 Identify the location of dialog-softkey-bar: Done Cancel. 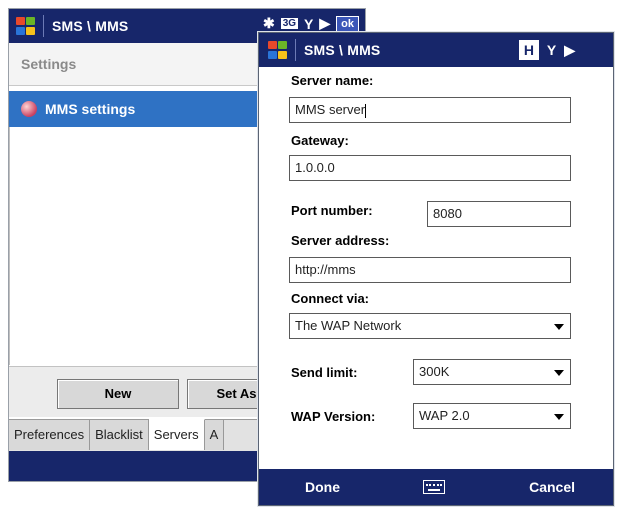
(436, 487).